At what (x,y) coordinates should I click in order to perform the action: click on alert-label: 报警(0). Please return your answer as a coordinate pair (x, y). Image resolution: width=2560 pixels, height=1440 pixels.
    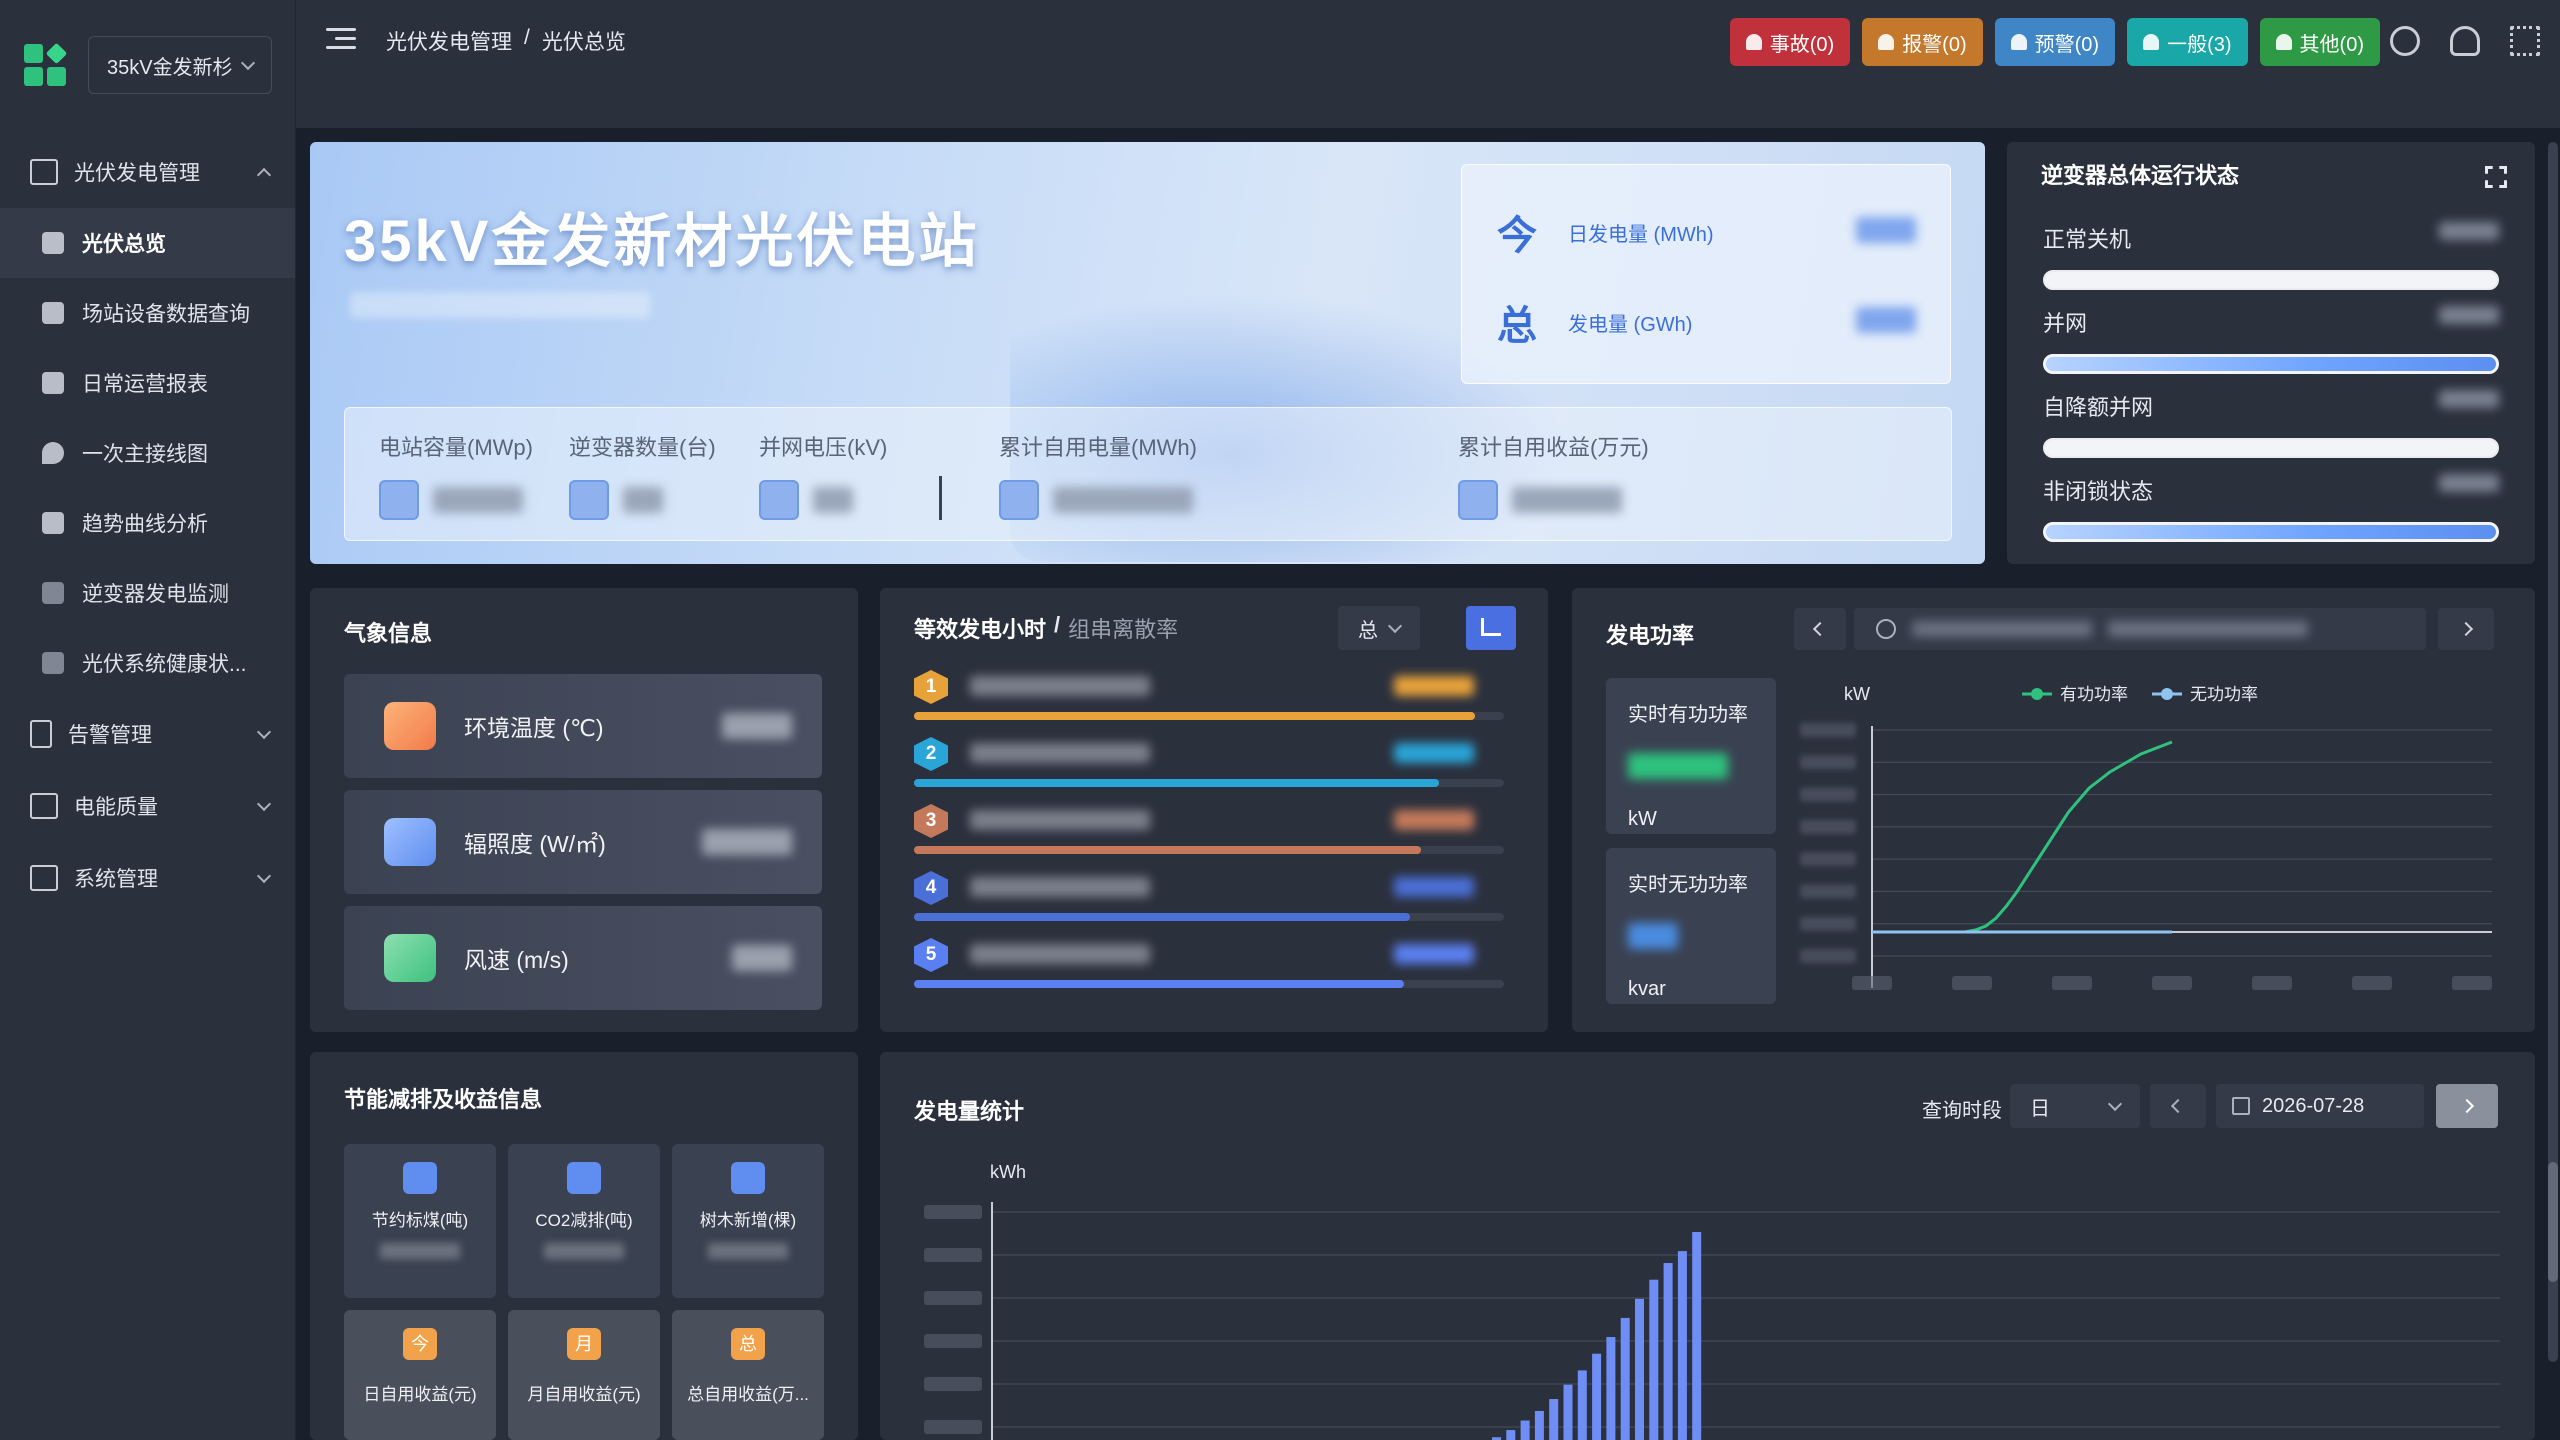
    Looking at the image, I should click on (1934, 44).